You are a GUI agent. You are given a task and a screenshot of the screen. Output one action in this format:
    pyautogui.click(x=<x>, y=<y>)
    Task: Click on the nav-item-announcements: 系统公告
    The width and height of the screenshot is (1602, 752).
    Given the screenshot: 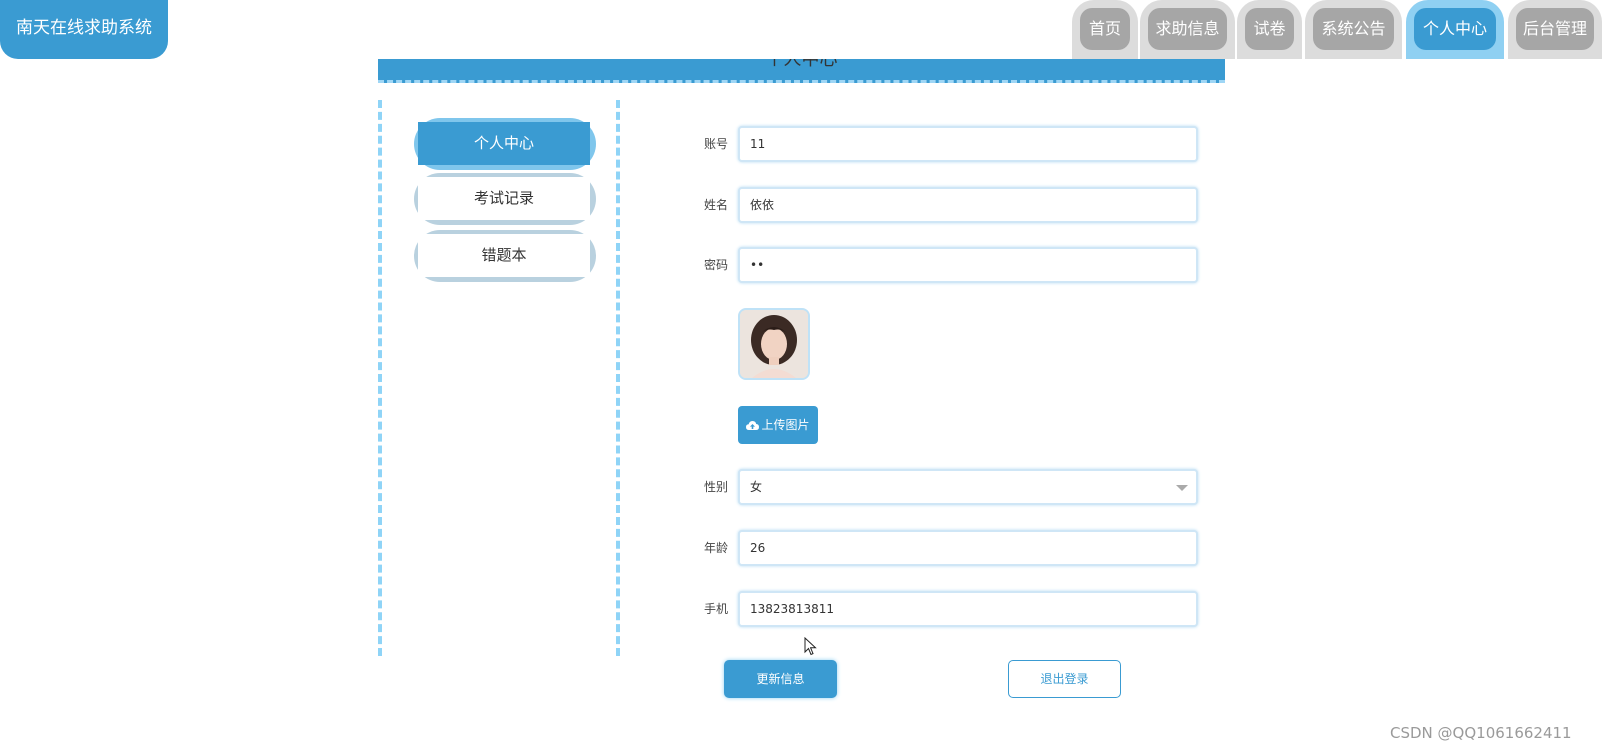 What is the action you would take?
    pyautogui.click(x=1353, y=29)
    